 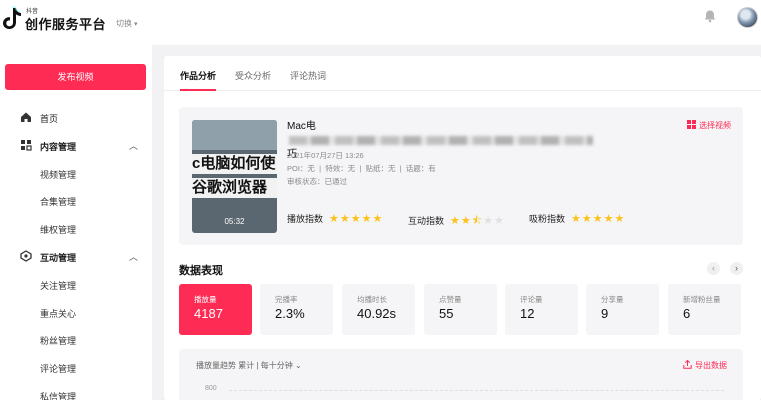 I want to click on metric-card-new-fans: 新增粉丝量 6, so click(x=704, y=309).